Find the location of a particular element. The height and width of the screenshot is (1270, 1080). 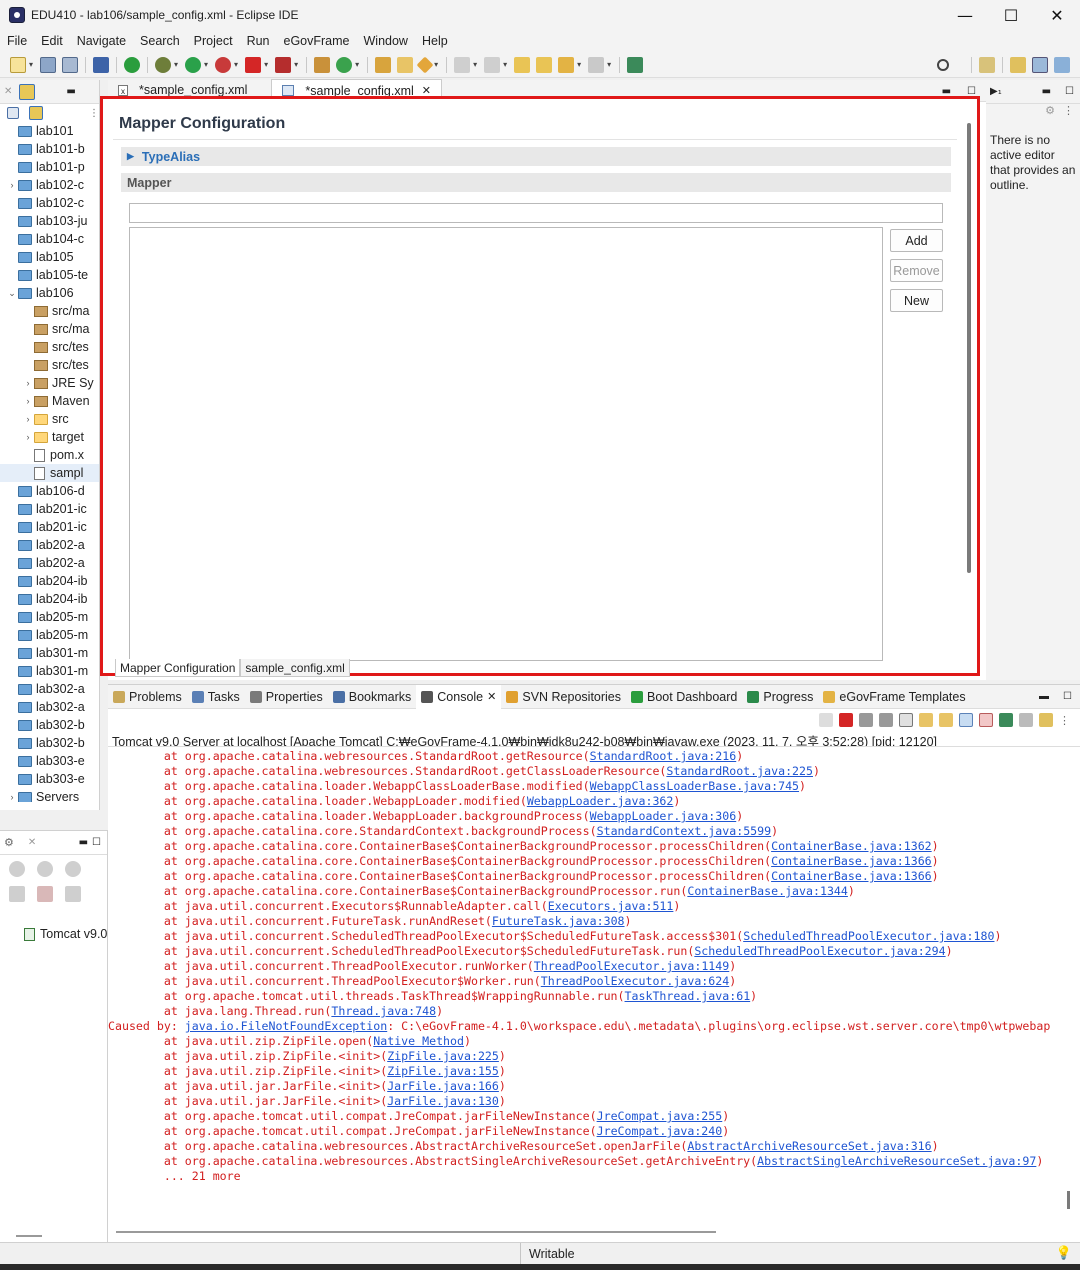

tab-source: sample_config.xml is located at coordinates (295, 668).